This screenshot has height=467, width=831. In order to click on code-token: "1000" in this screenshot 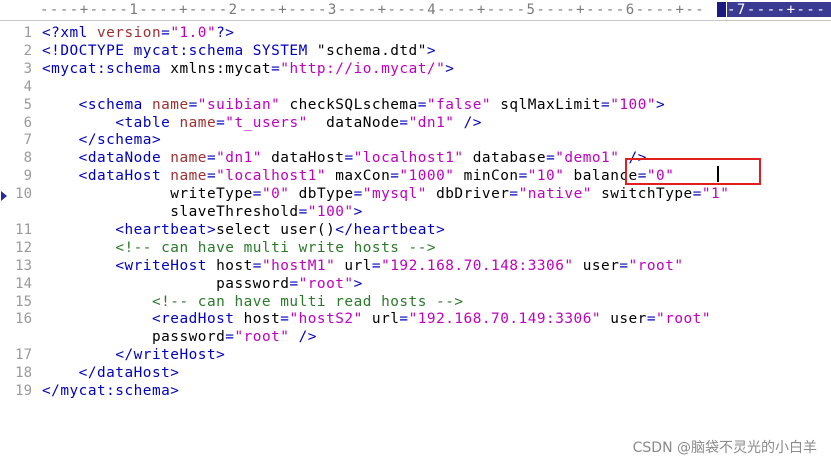, I will do `click(427, 176)`.